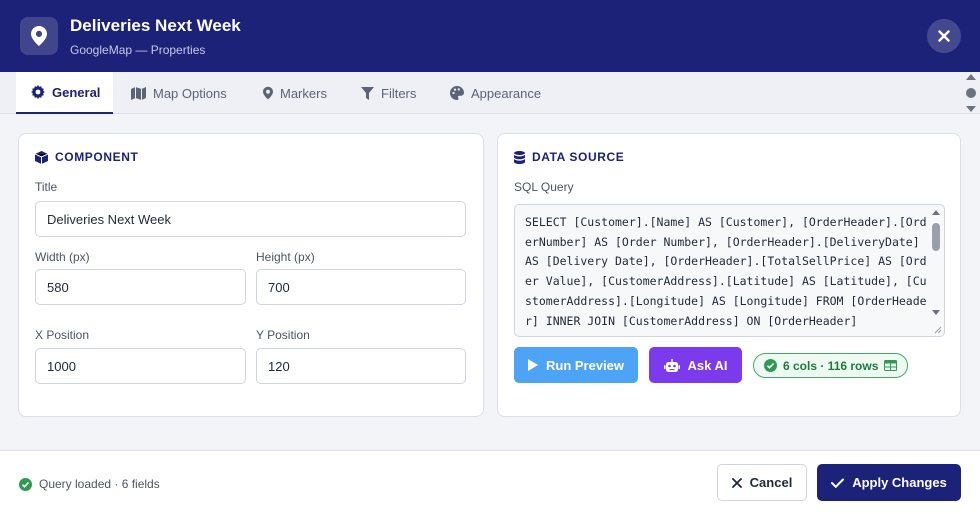  I want to click on title-input: Deliveries Next Week, so click(250, 219).